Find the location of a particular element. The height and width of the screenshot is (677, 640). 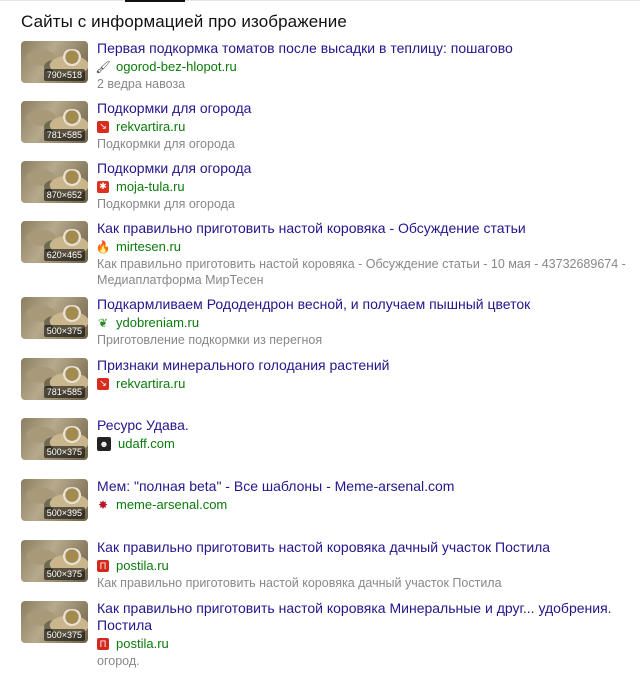

image-size-badge: 790×518 is located at coordinates (64, 75).